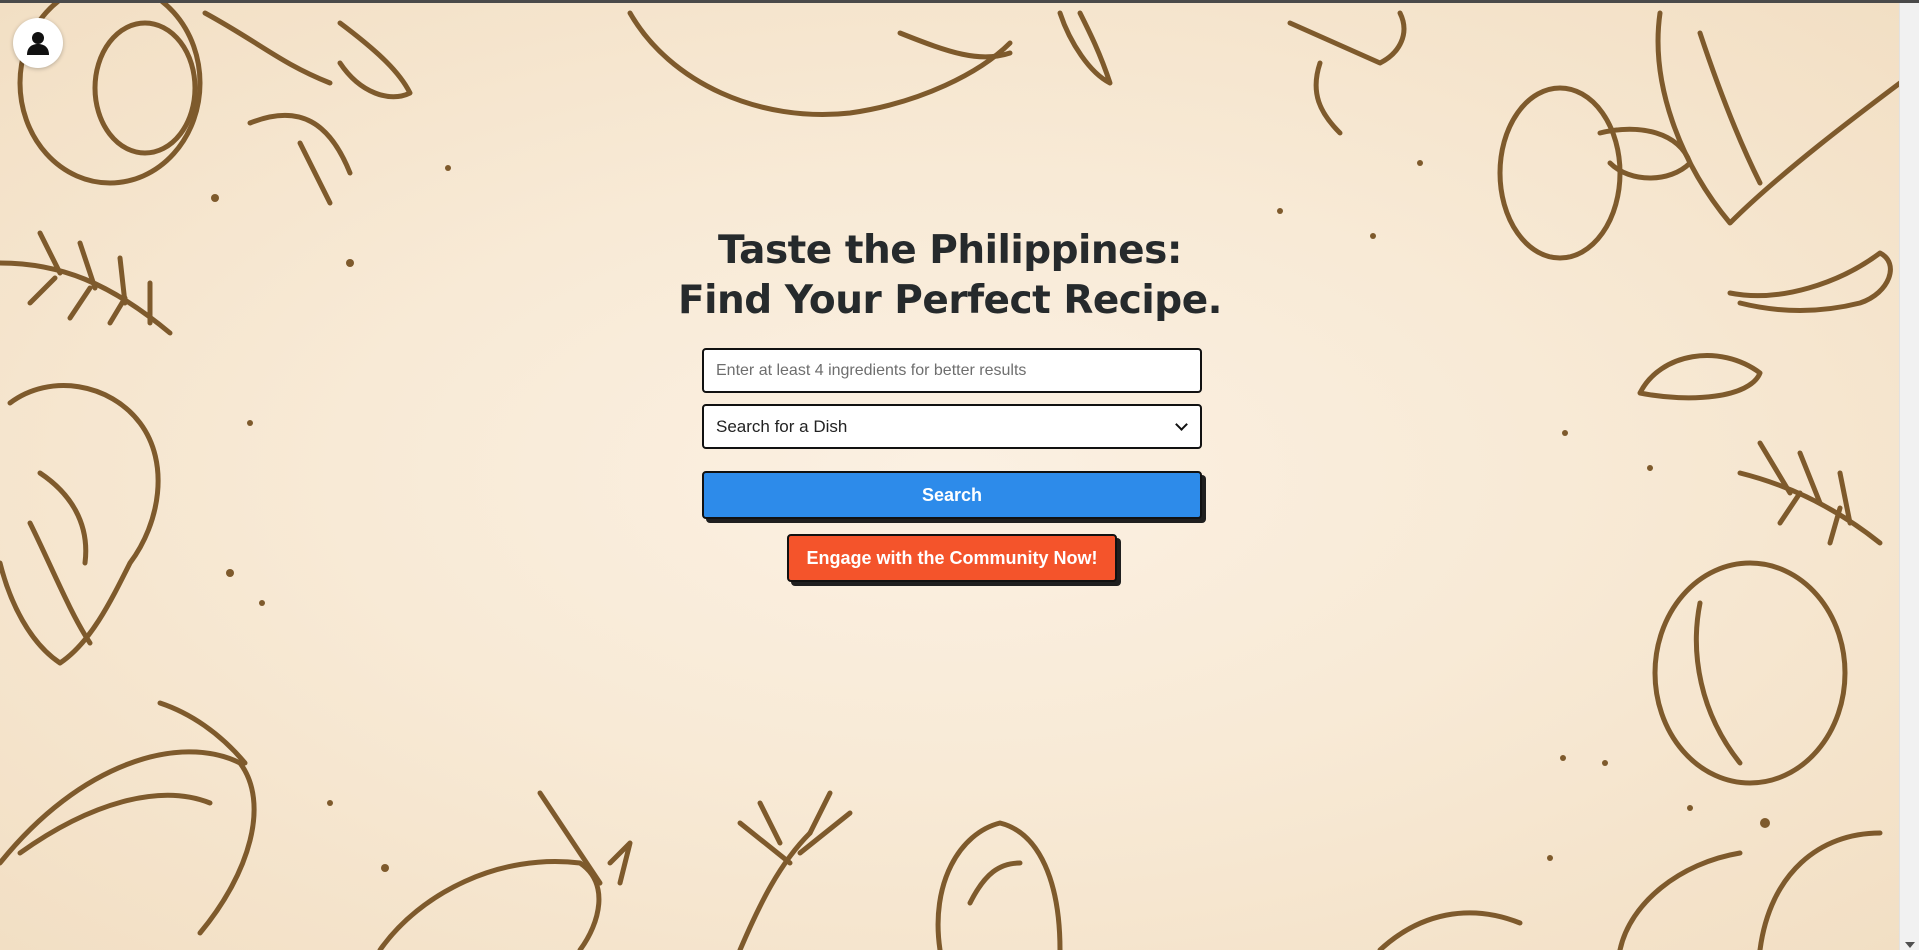 The image size is (1919, 950). Describe the element at coordinates (782, 426) in the screenshot. I see `dish-select-value: Search for a Dish` at that location.